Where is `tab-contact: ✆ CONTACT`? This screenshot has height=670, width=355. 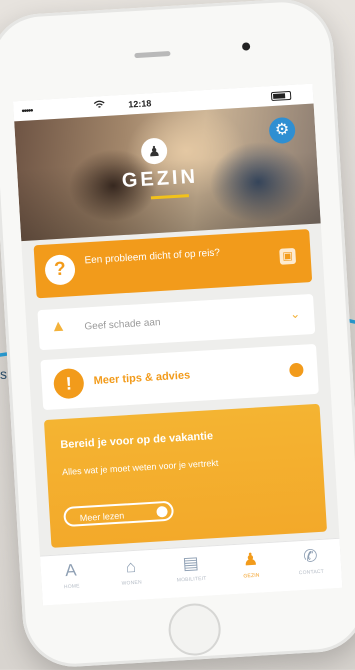
tab-contact: ✆ CONTACT is located at coordinates (311, 565).